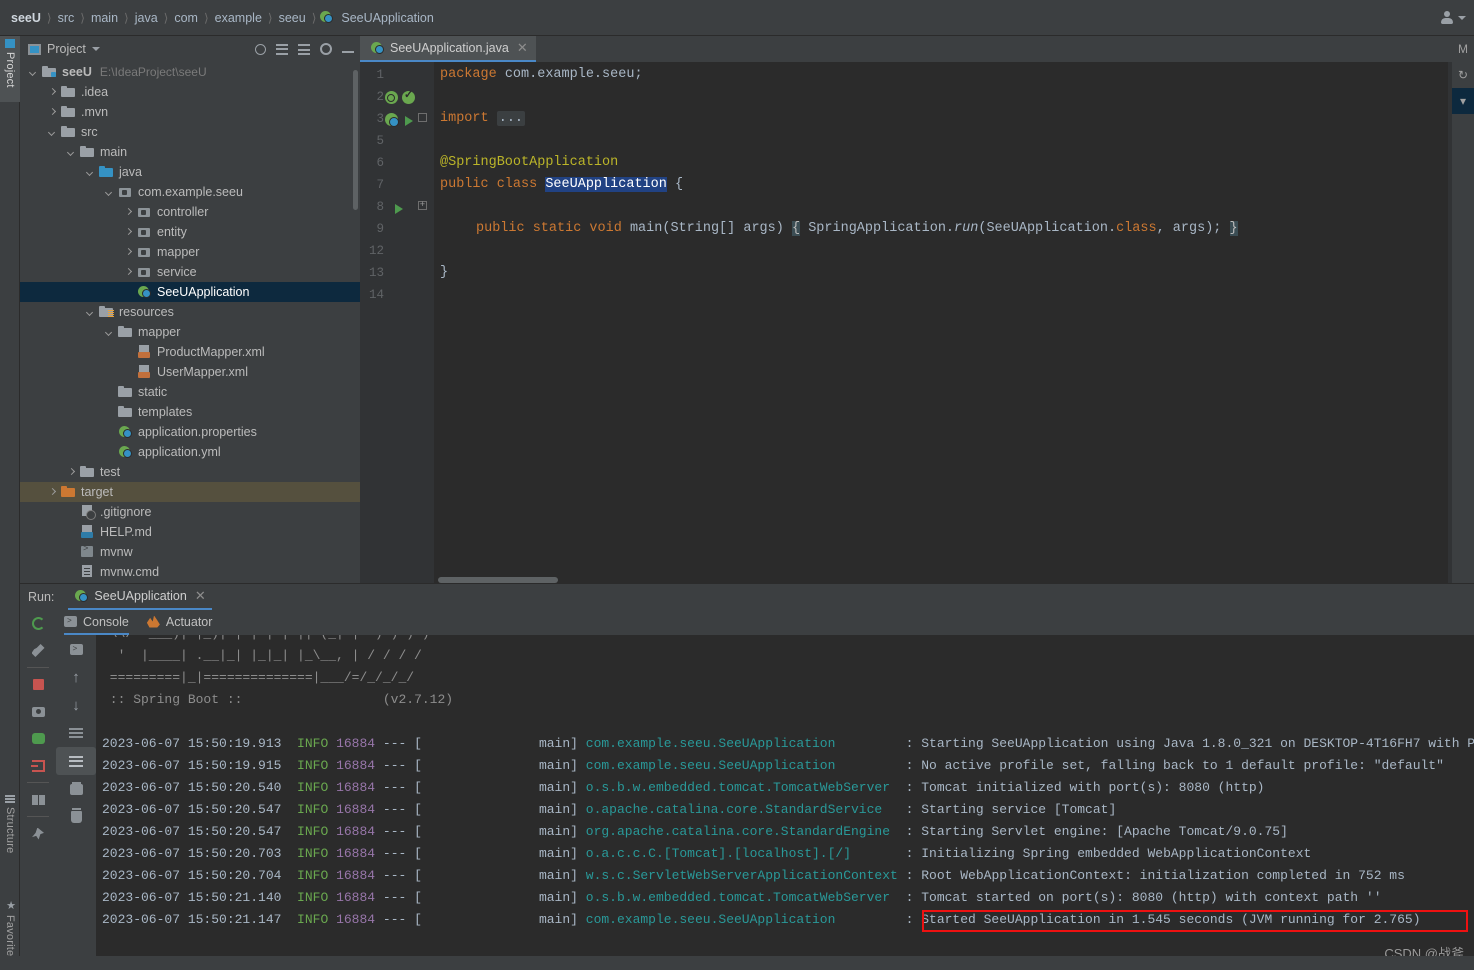 Image resolution: width=1474 pixels, height=970 pixels. I want to click on scroll-to-end-icon, so click(76, 761).